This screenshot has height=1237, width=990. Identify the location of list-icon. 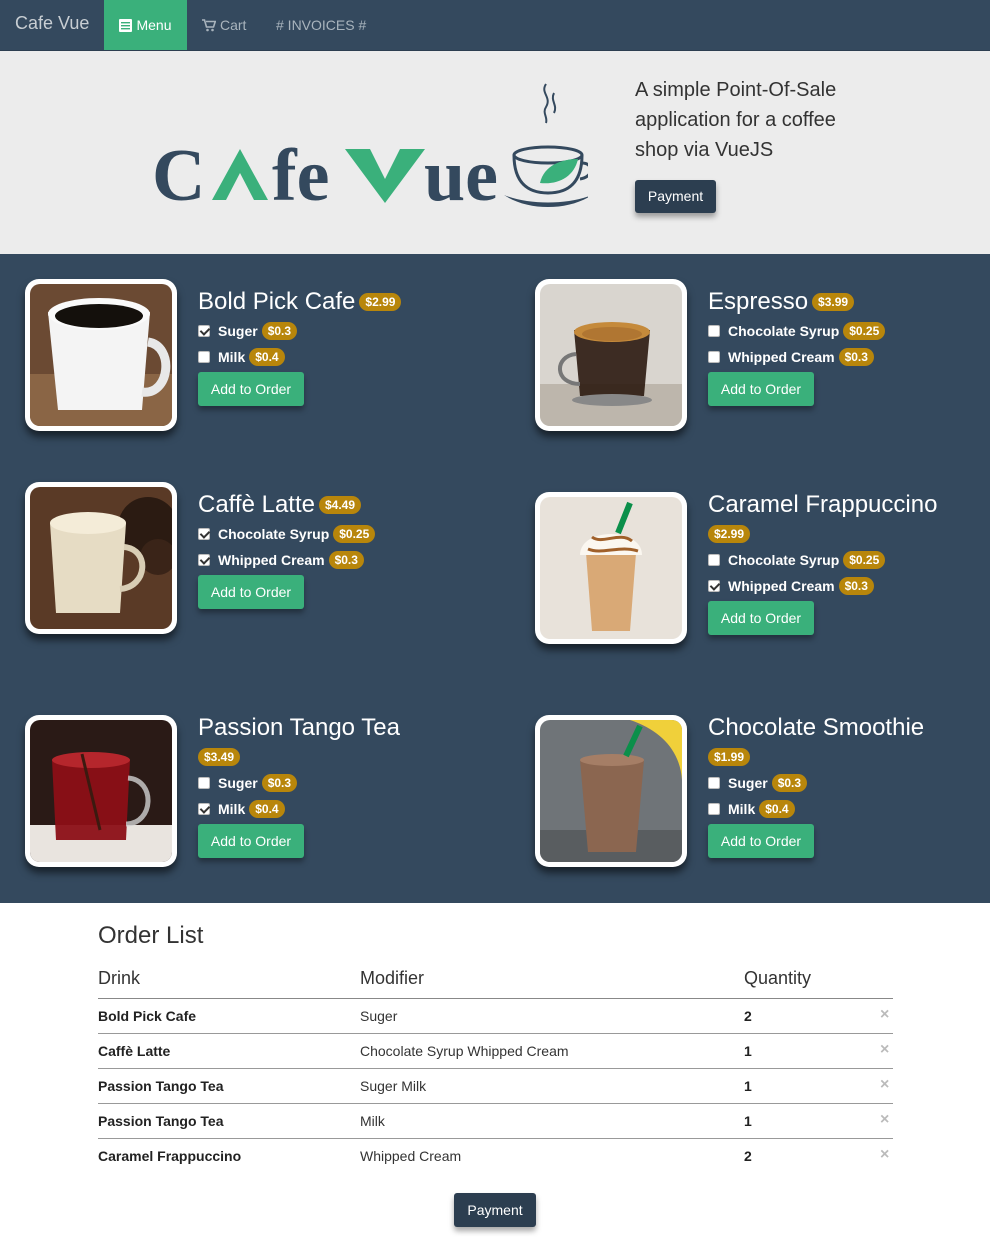
(126, 27).